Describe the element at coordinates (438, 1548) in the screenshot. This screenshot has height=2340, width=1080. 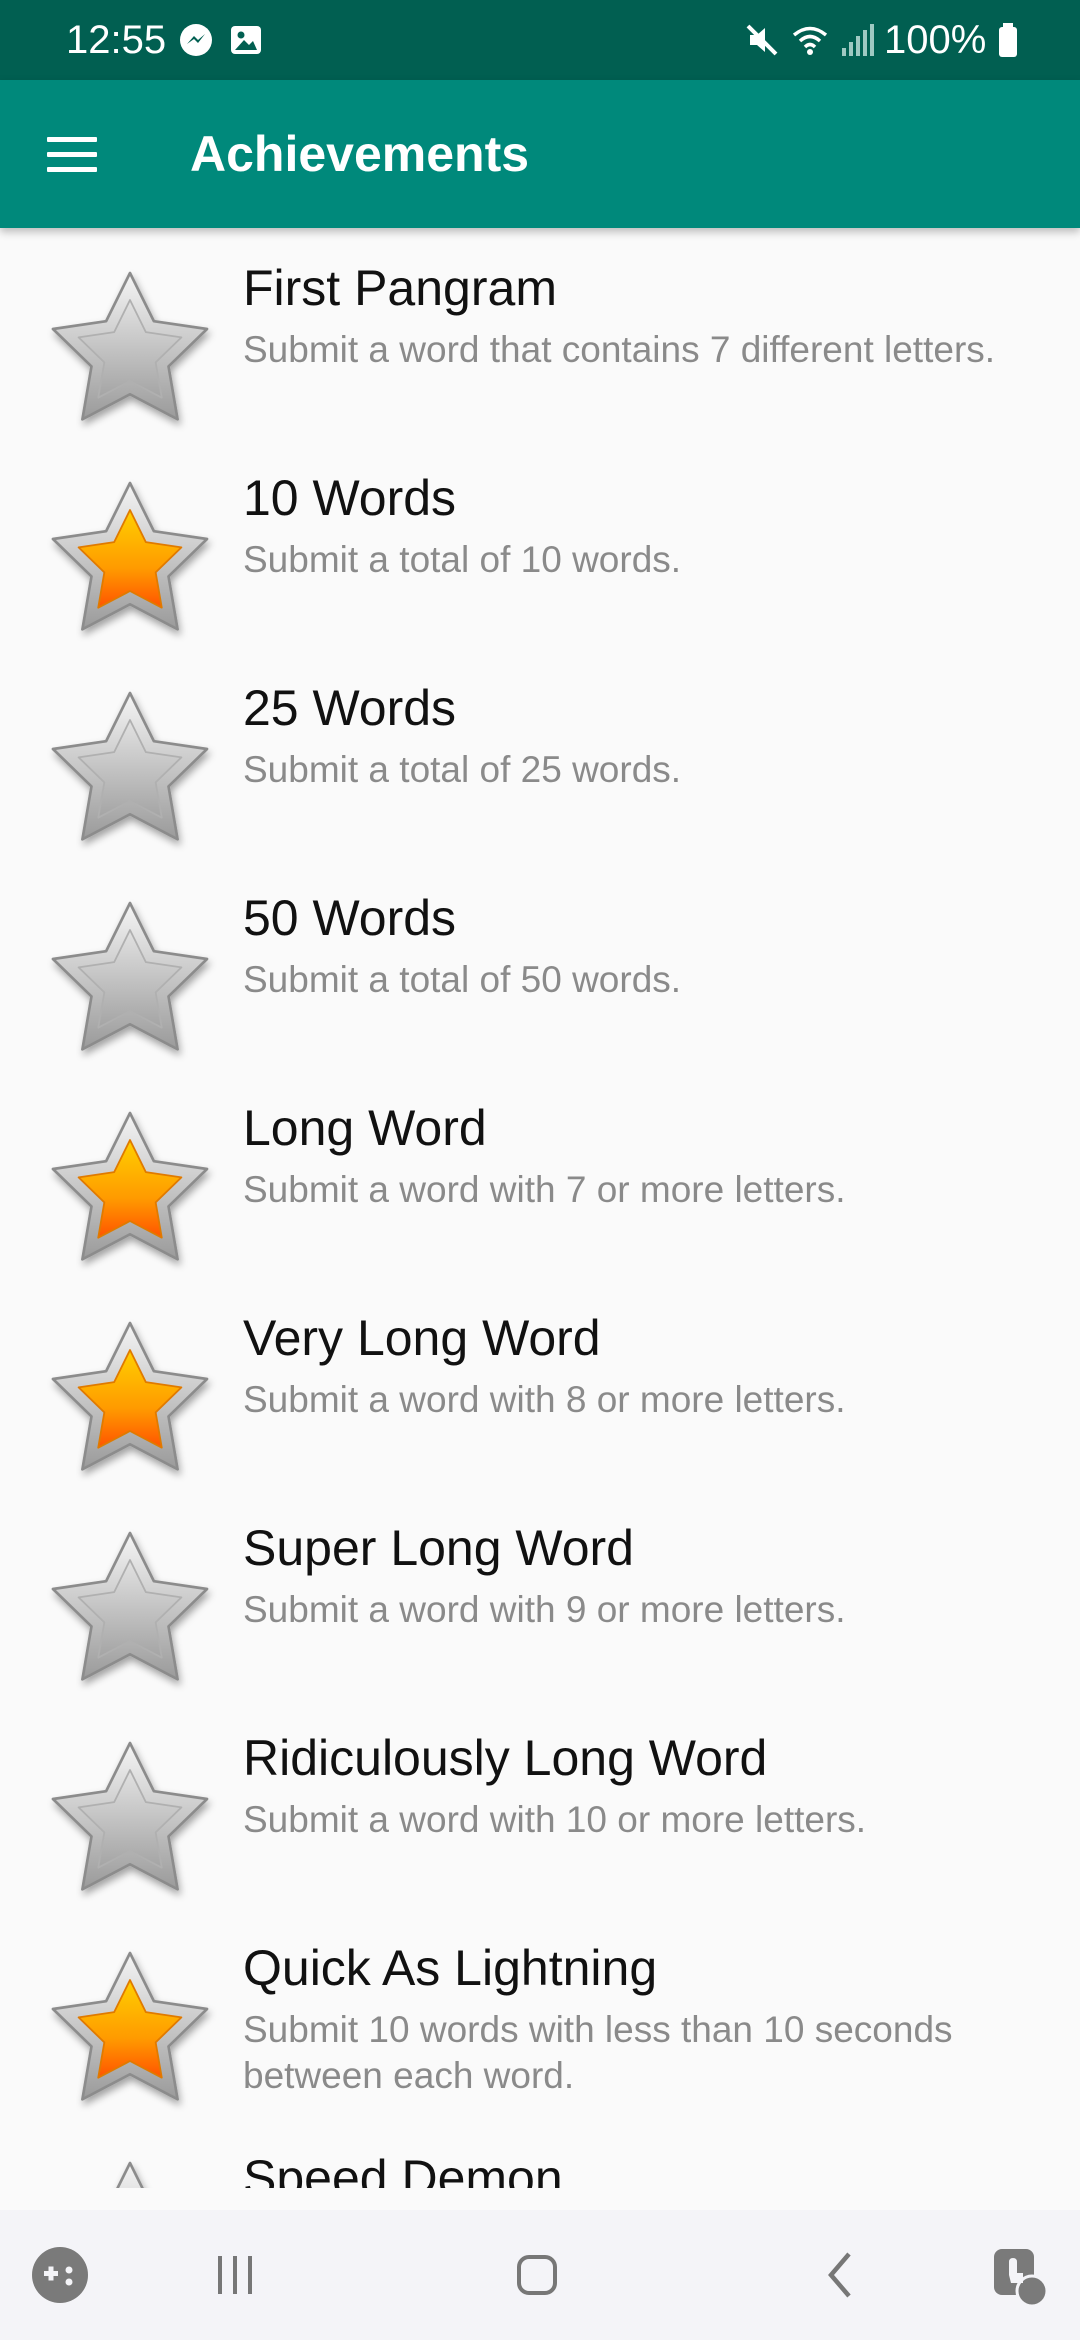
I see `achievement-name: Super Long Word` at that location.